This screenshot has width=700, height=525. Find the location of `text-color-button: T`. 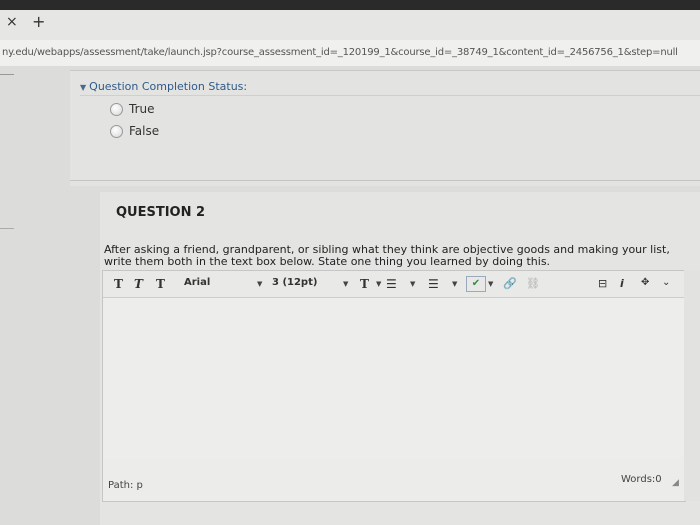

text-color-button: T is located at coordinates (364, 284).